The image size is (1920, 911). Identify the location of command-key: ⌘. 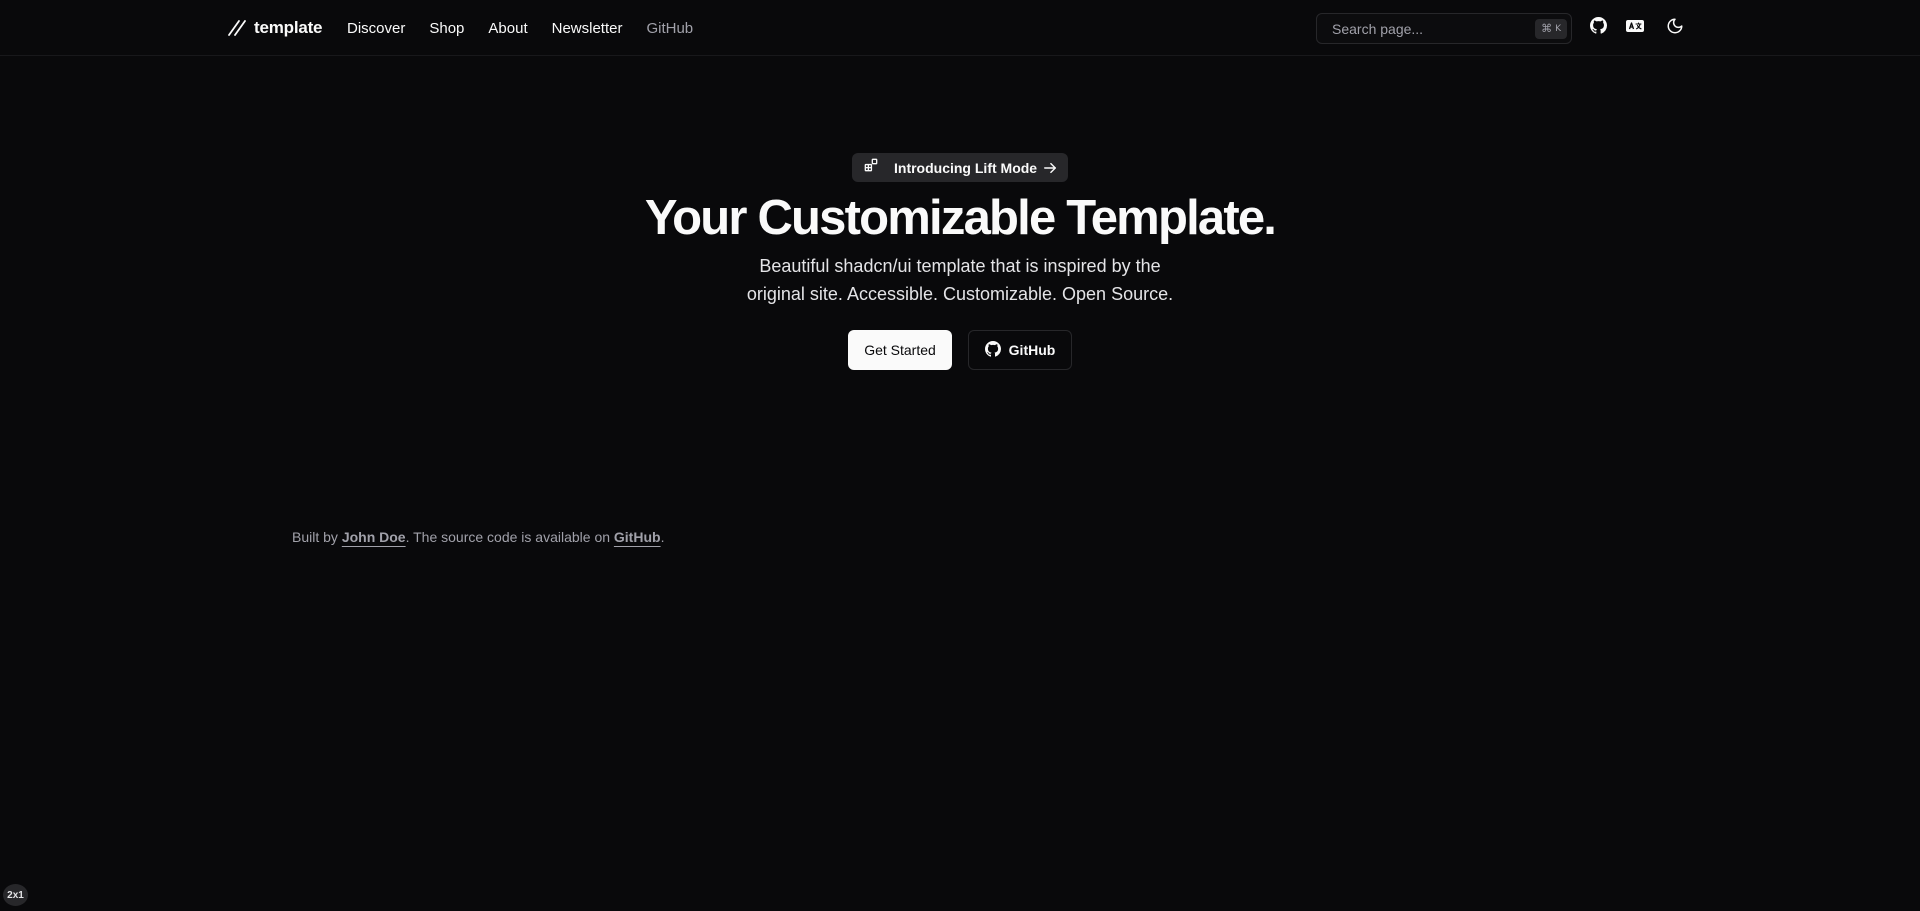
(1547, 28).